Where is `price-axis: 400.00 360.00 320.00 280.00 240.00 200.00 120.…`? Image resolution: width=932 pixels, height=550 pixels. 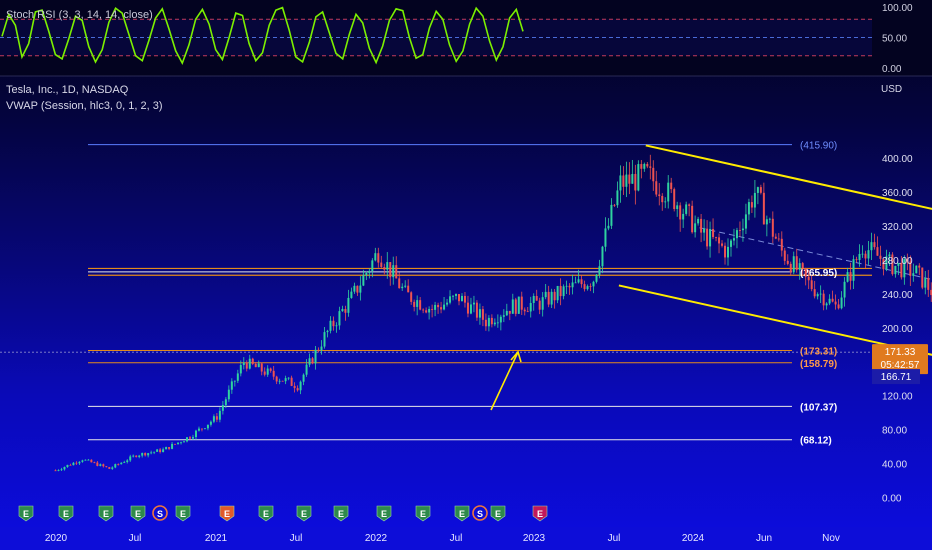
price-axis: 400.00 360.00 320.00 280.00 240.00 200.00 120.… is located at coordinates (897, 329).